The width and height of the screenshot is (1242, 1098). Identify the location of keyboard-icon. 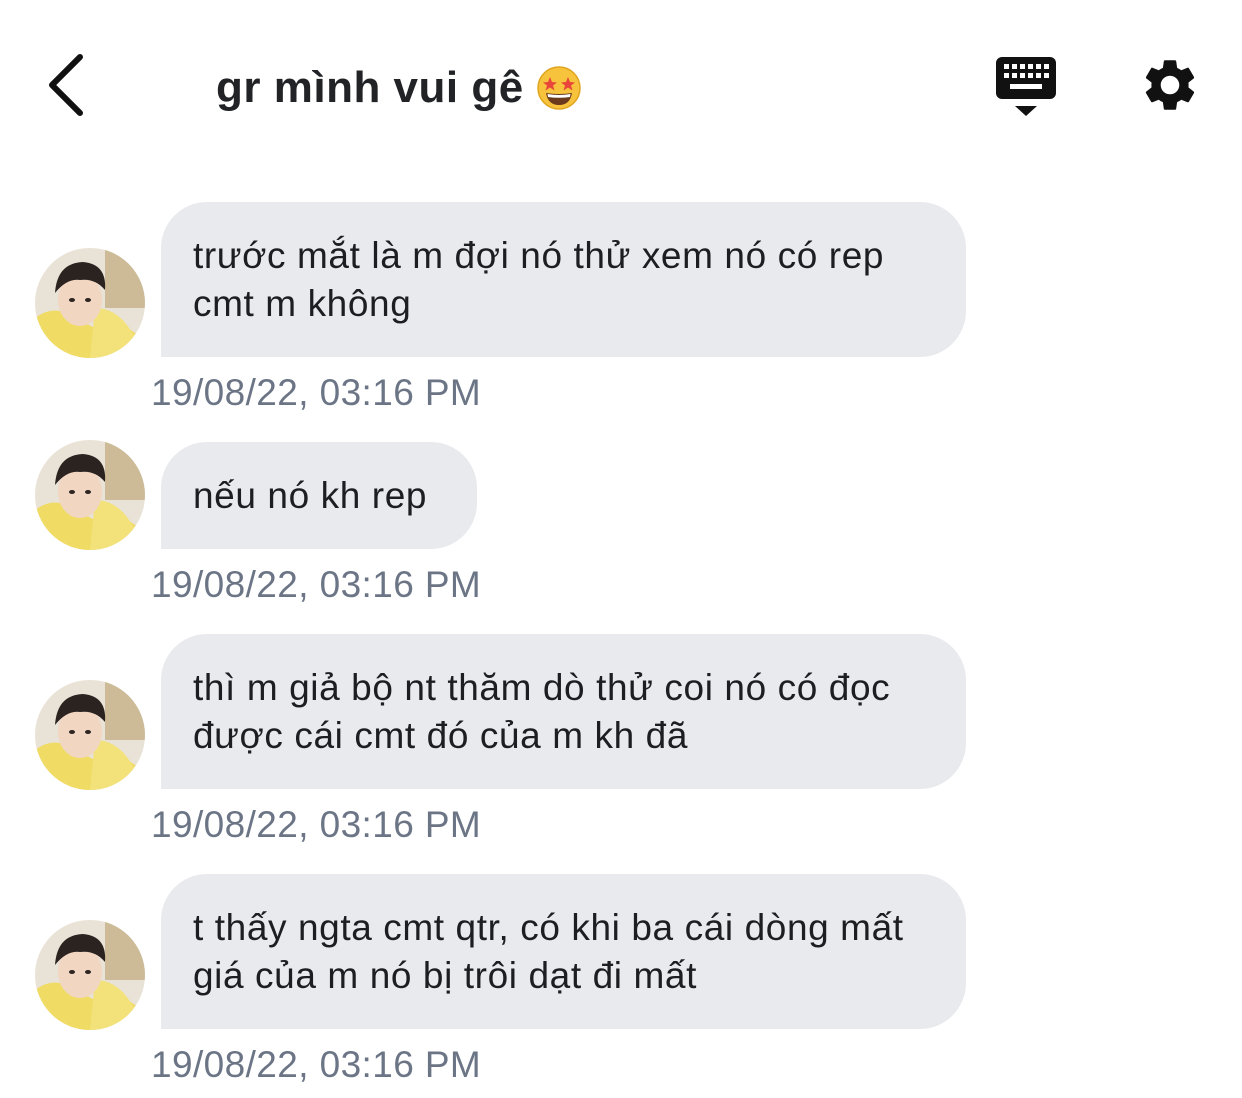
(1026, 86).